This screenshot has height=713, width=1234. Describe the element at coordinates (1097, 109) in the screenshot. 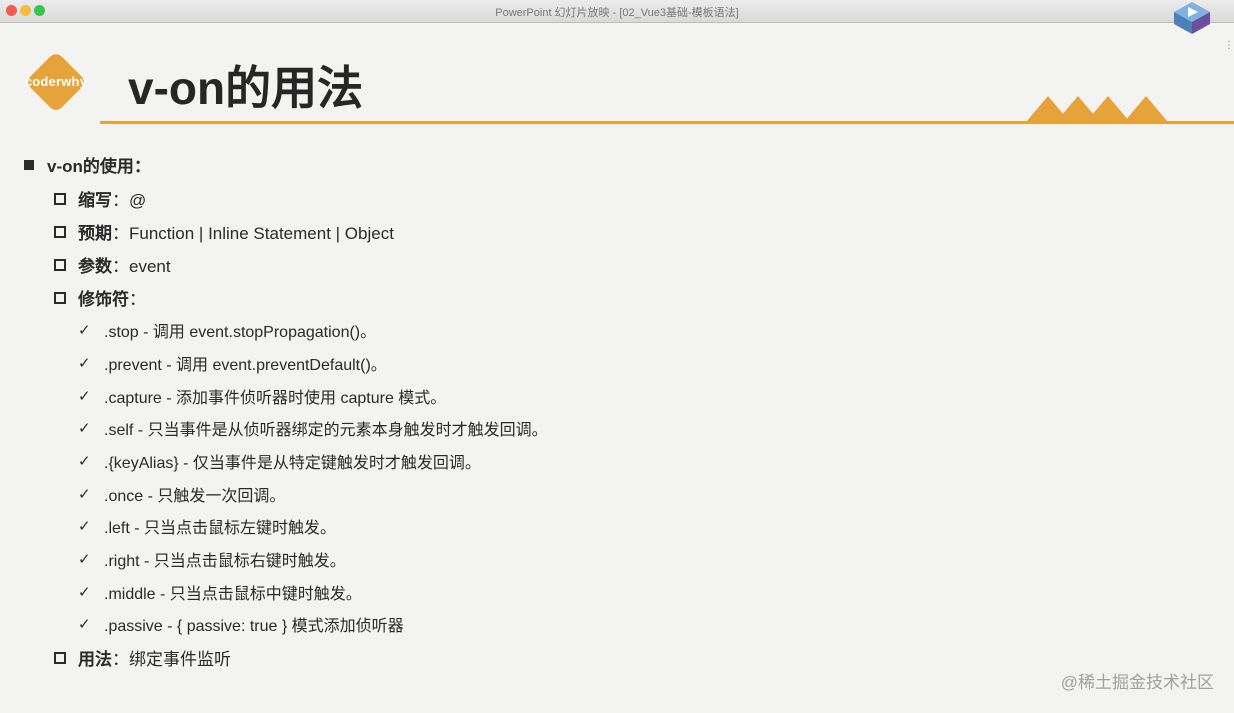

I see `mountains-decoration` at that location.